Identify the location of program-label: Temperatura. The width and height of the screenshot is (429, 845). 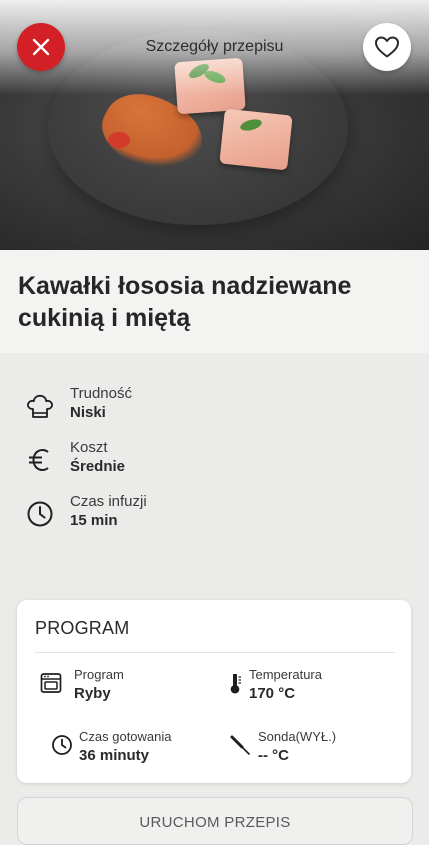
(285, 674).